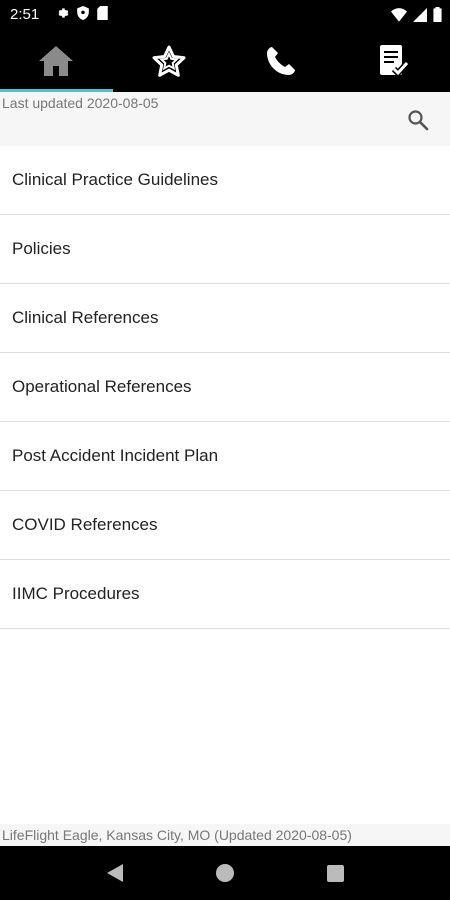 The width and height of the screenshot is (450, 900). I want to click on signal-icon, so click(420, 14).